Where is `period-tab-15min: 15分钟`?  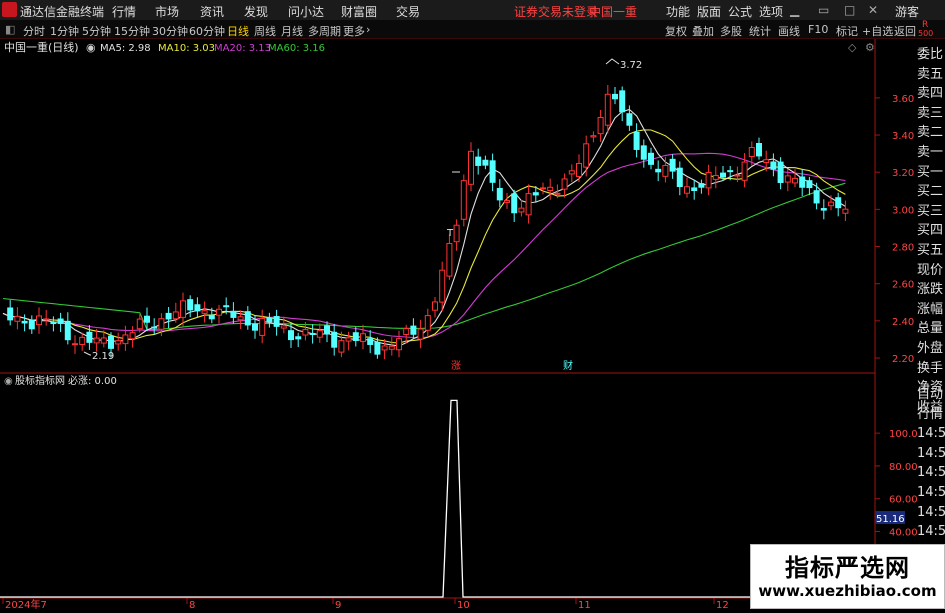
period-tab-15min: 15分钟 is located at coordinates (132, 31).